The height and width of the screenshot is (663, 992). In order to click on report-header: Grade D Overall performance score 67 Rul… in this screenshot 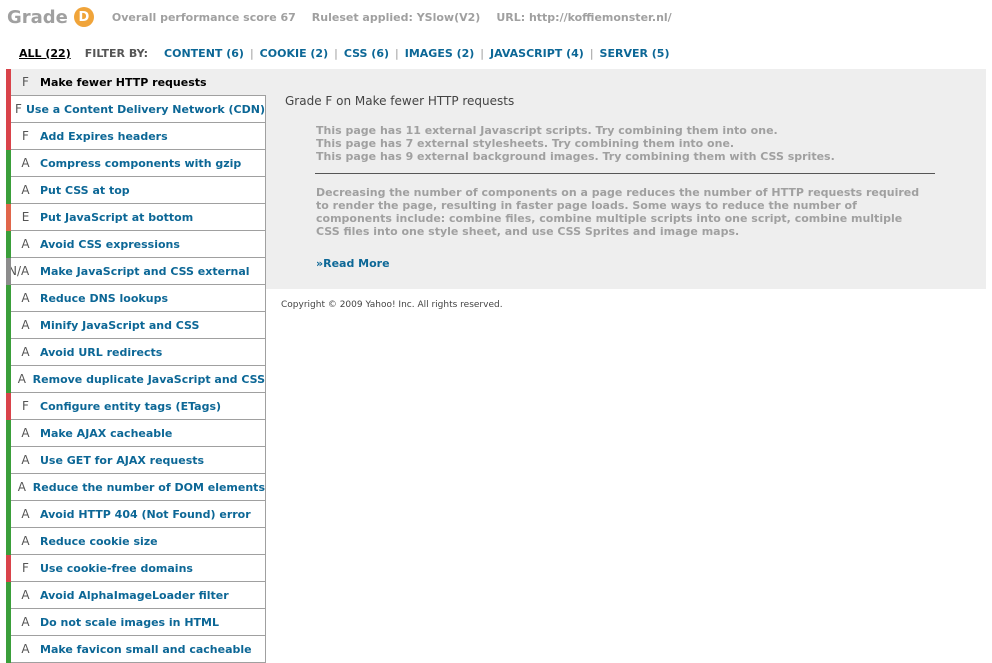, I will do `click(339, 17)`.